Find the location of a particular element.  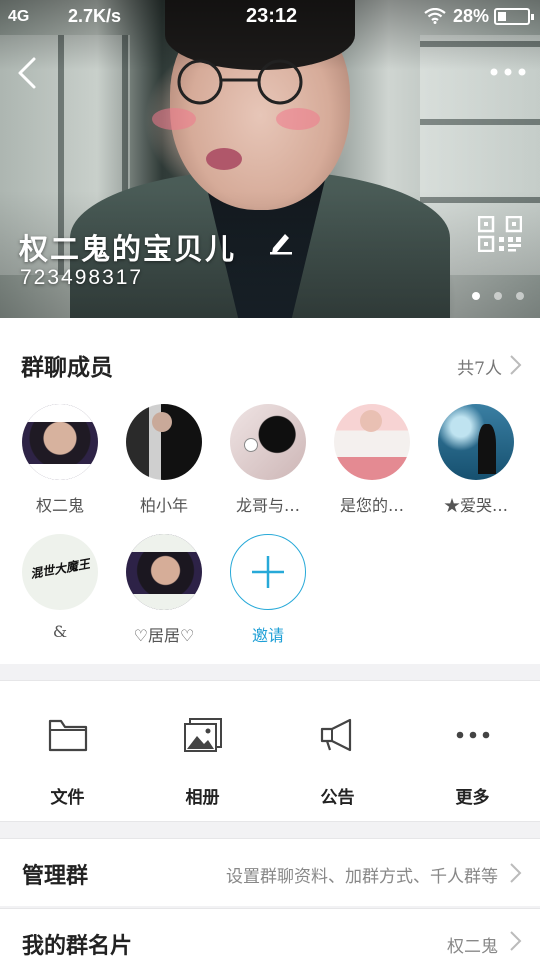

group-name: 权二鬼的宝贝儿 is located at coordinates (128, 249).